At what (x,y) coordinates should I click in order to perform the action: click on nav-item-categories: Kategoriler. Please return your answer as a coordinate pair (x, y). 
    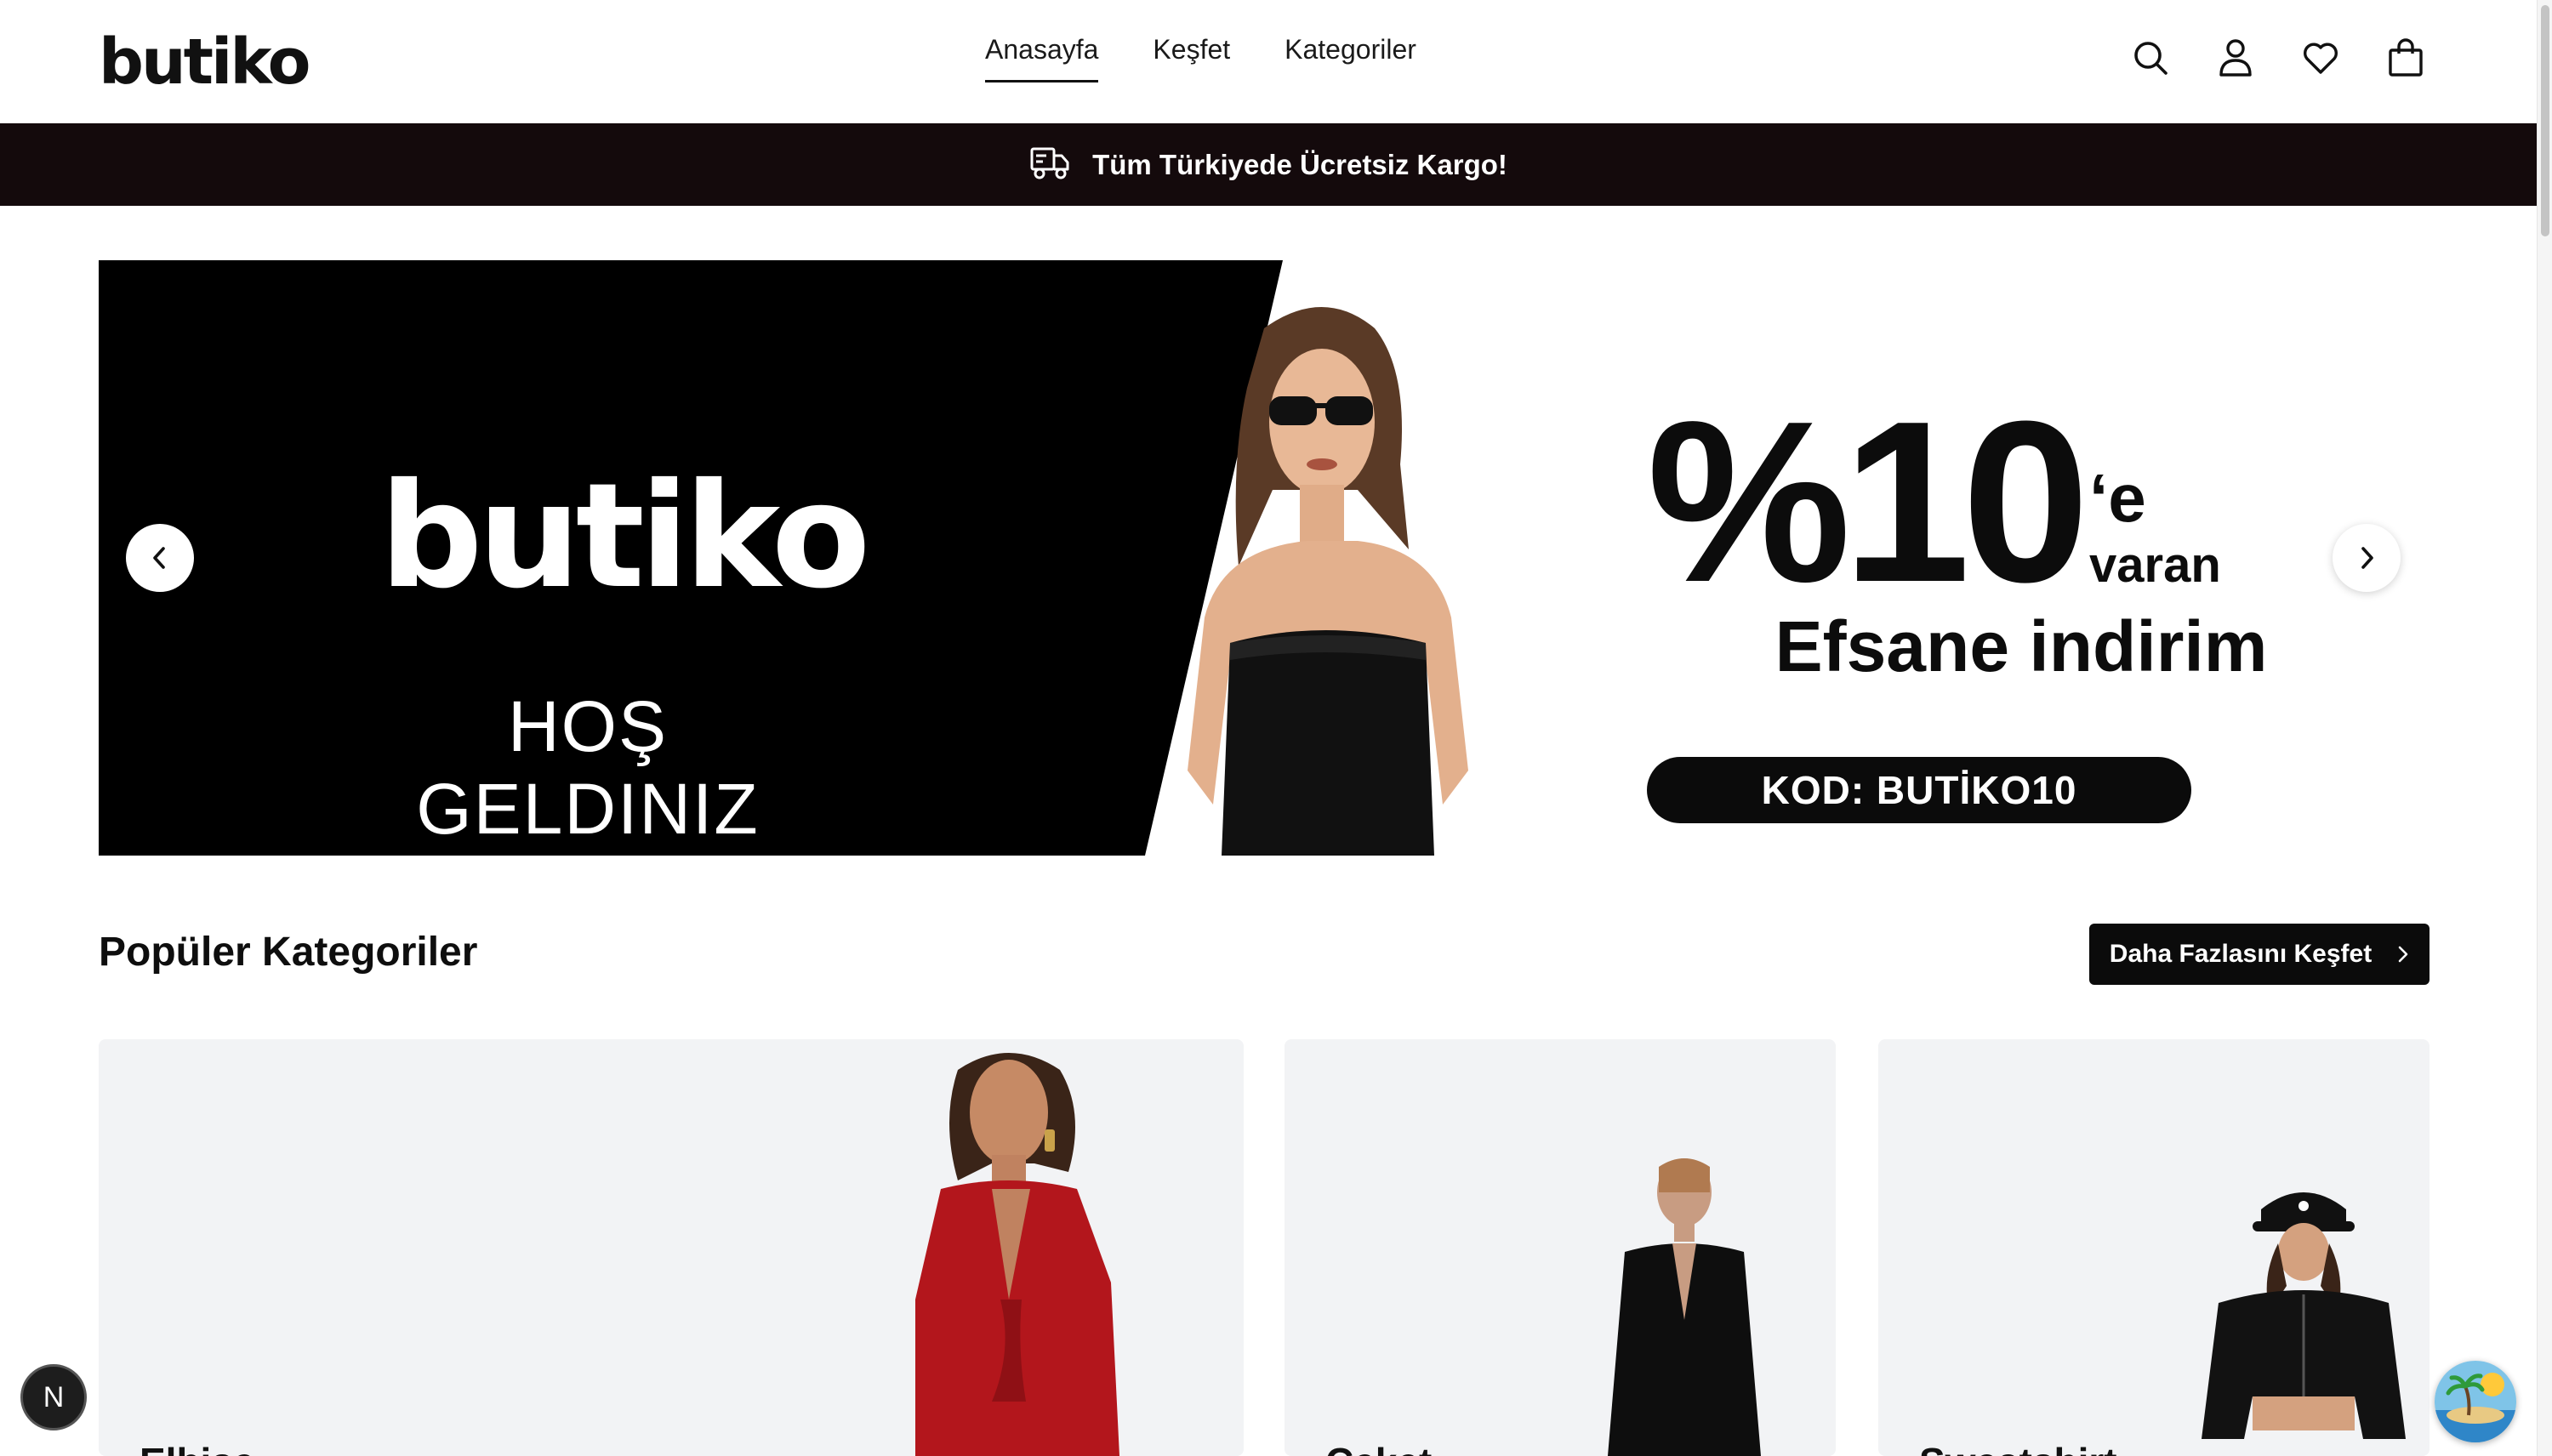
    Looking at the image, I should click on (1350, 58).